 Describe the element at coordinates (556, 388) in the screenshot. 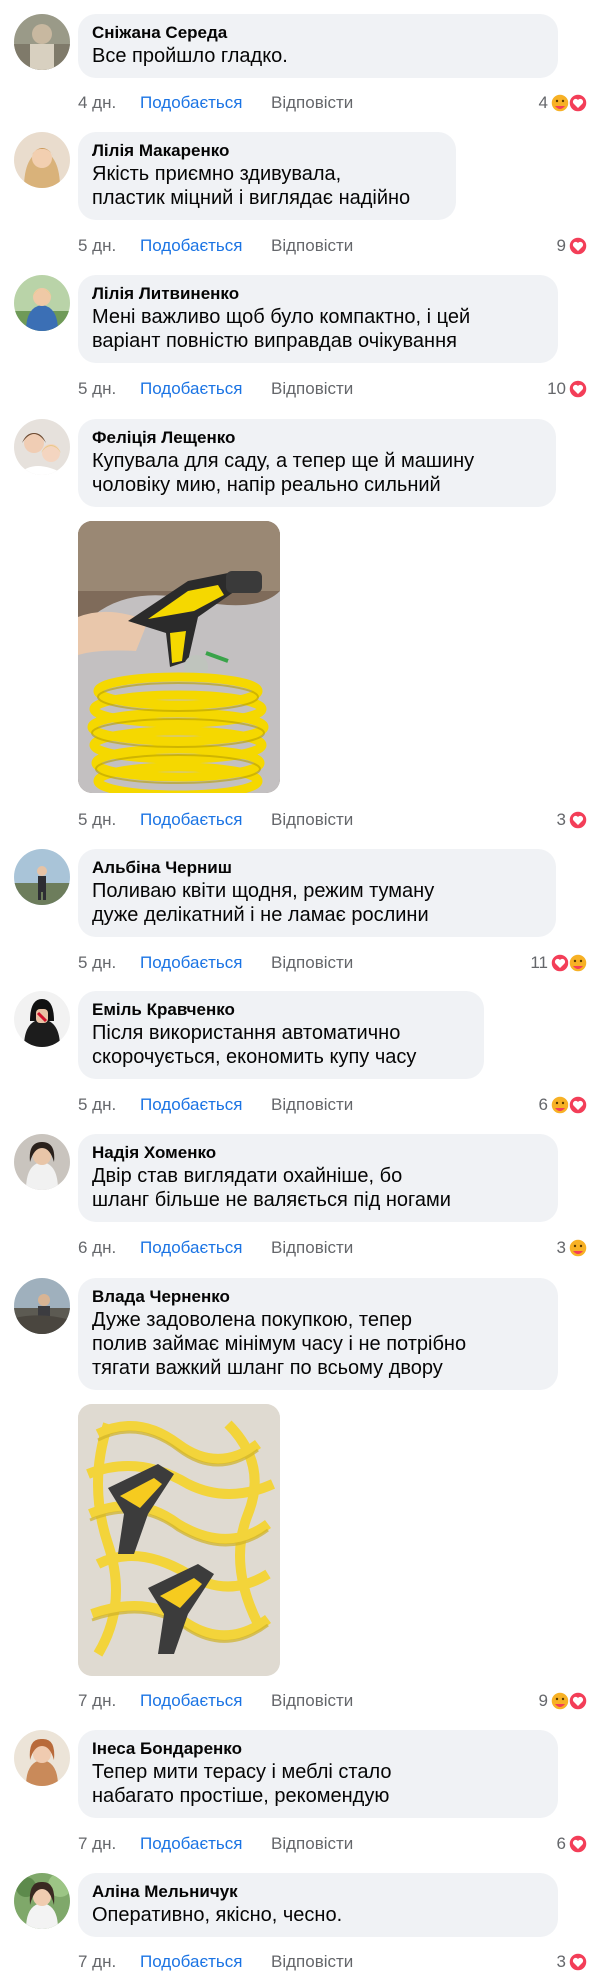

I see `reactions-count: 10` at that location.